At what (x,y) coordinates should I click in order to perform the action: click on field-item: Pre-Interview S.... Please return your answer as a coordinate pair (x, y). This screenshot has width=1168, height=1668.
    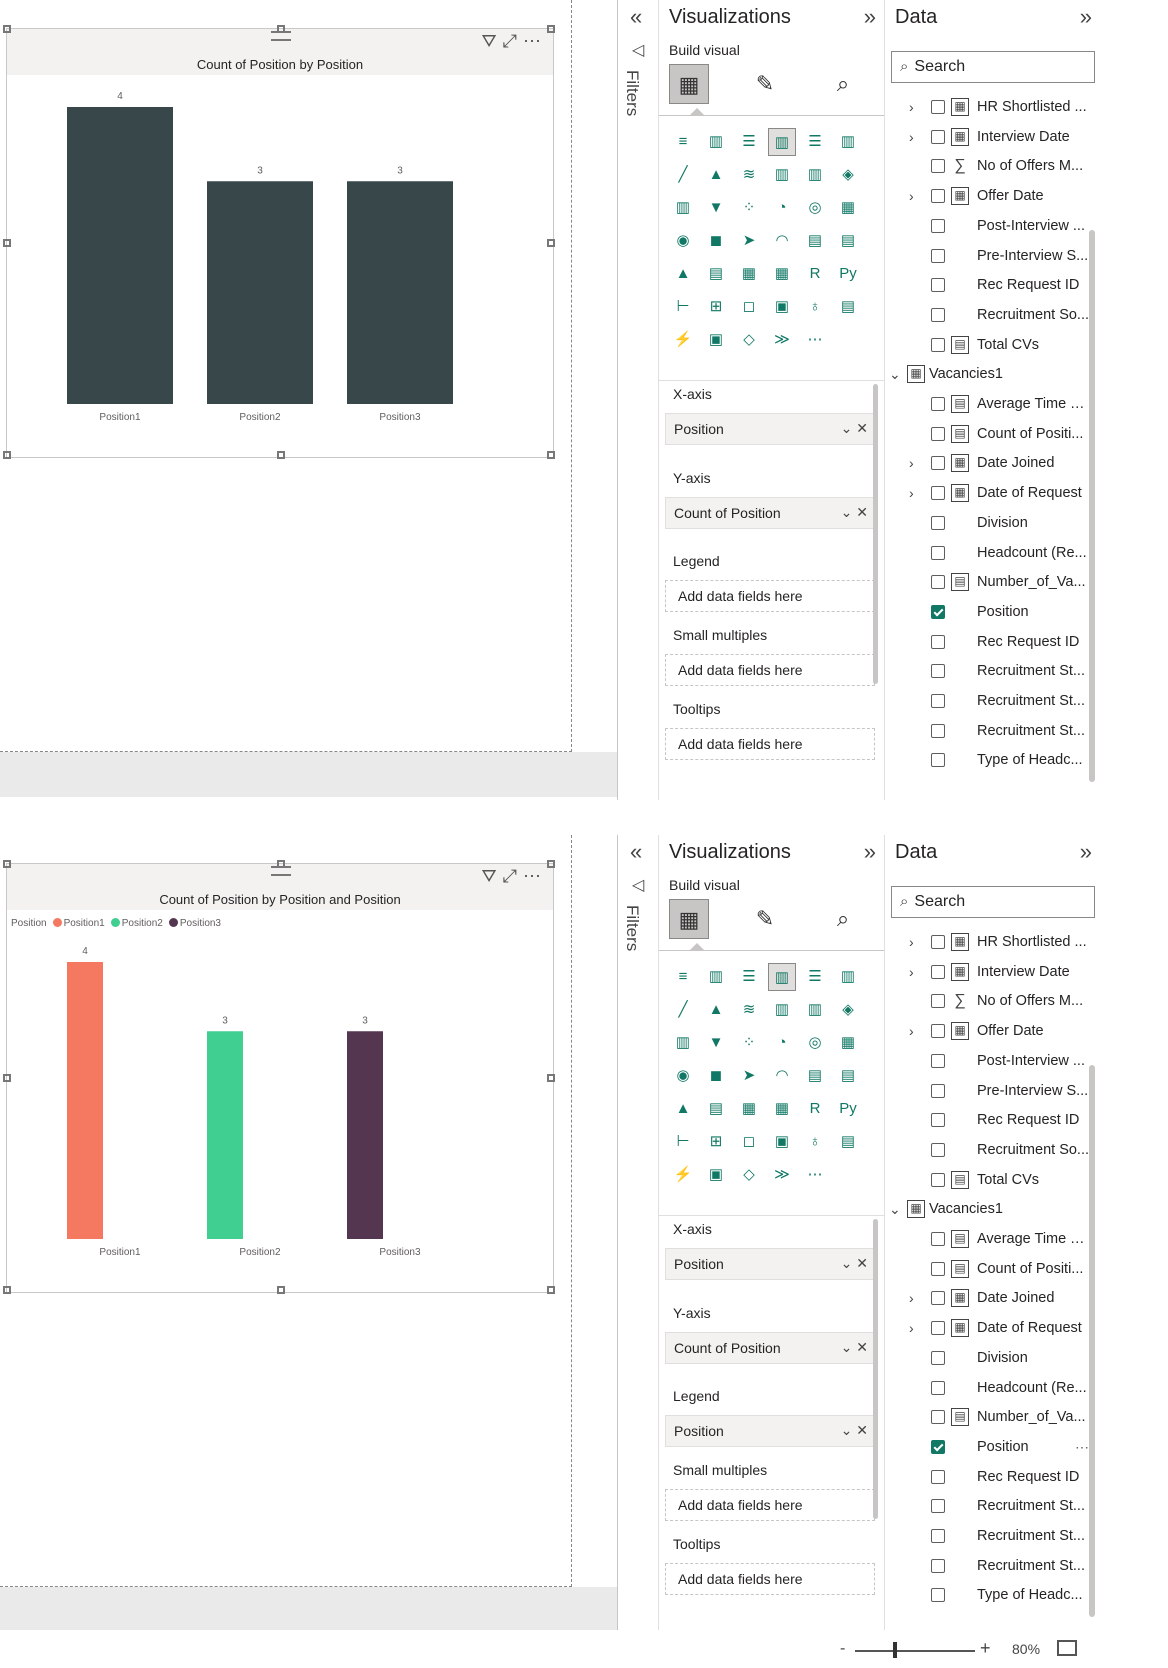
    Looking at the image, I should click on (990, 1091).